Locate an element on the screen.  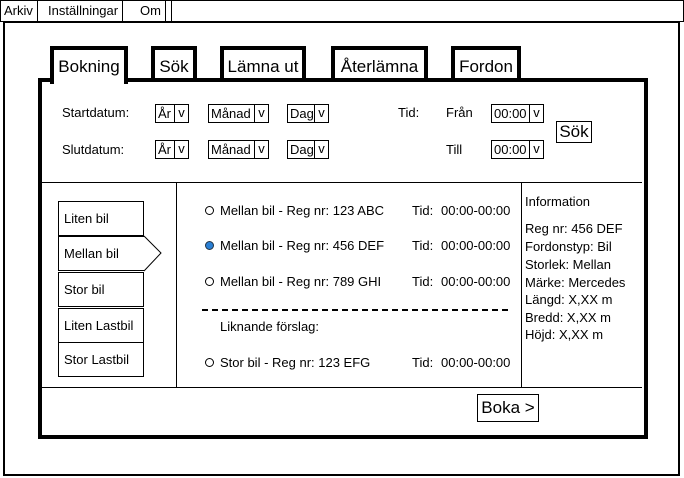
start-year-select: År v is located at coordinates (172, 113).